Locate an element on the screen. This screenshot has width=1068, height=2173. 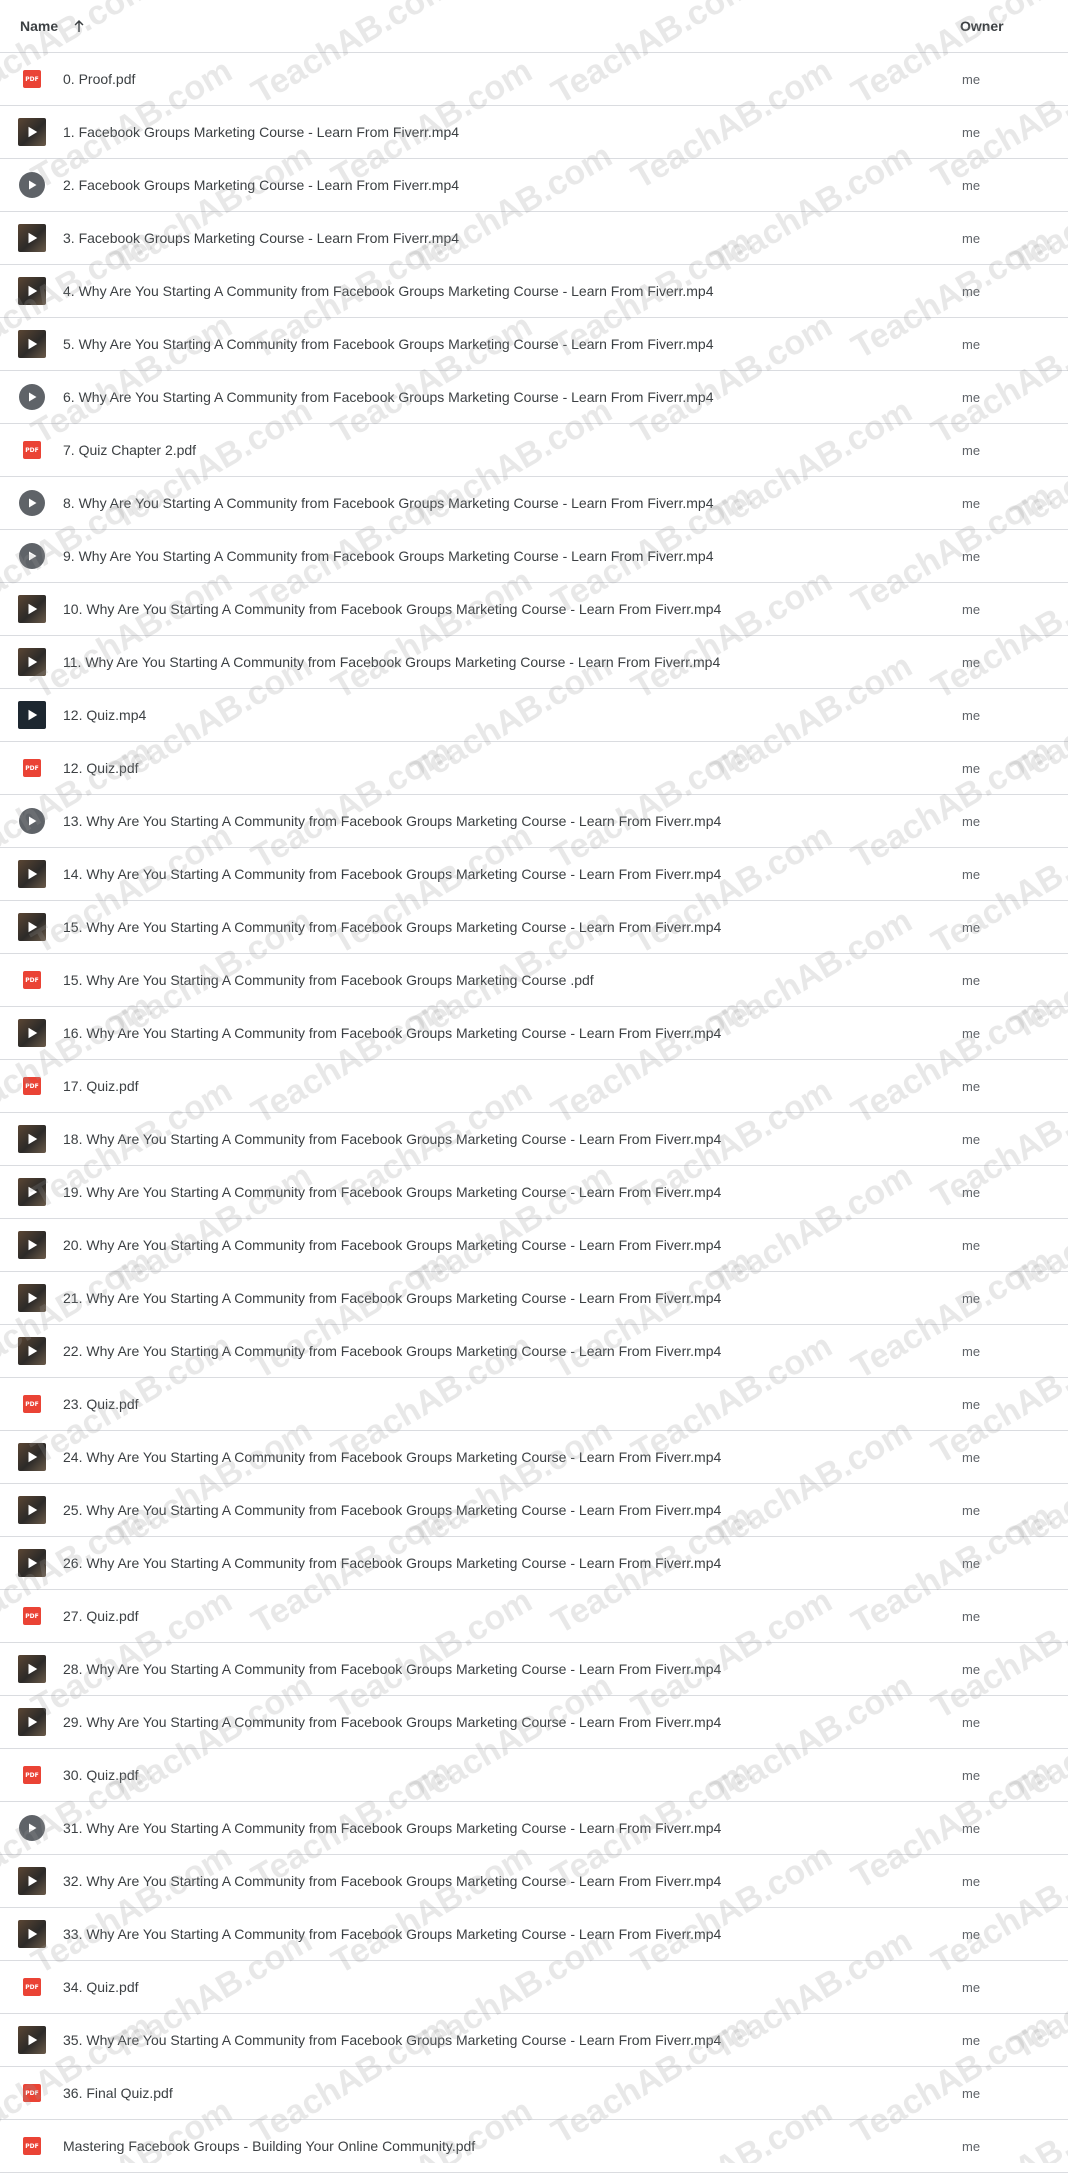
file-name: 27. Quiz.pdf is located at coordinates (101, 1616).